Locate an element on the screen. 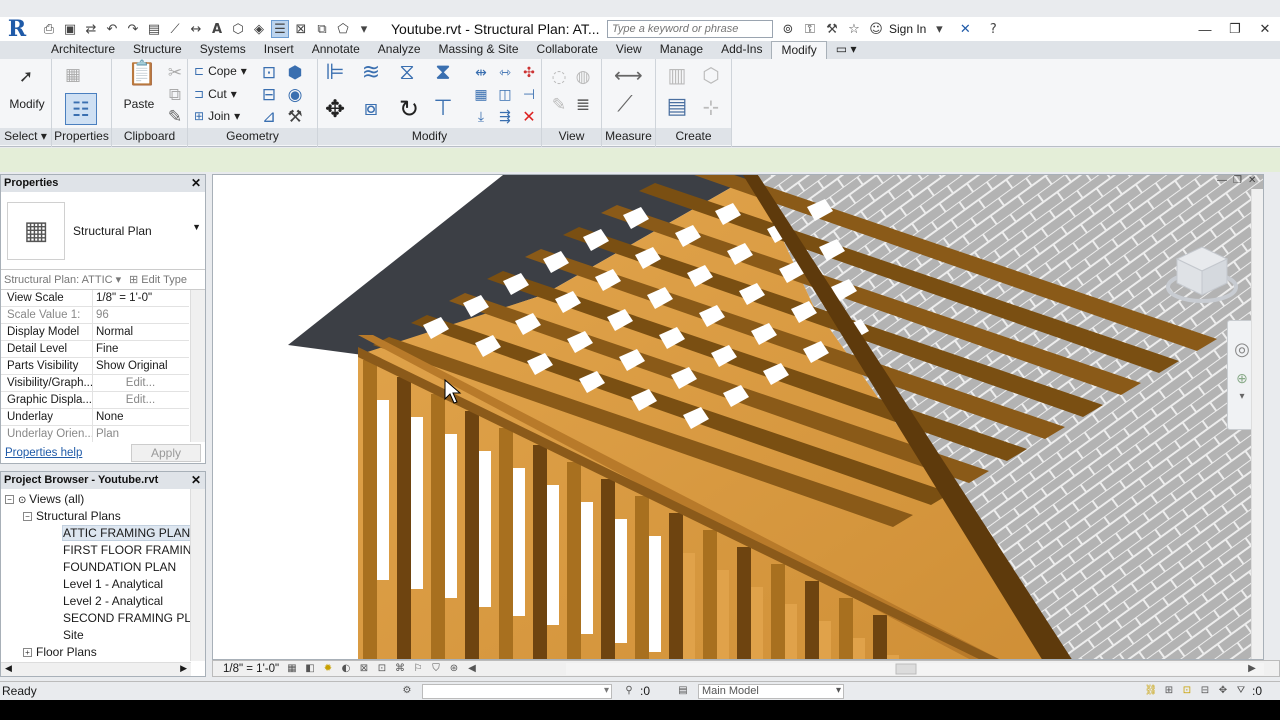 The width and height of the screenshot is (1280, 720). aligned-dimension-icon: ⟋ is located at coordinates (625, 105).